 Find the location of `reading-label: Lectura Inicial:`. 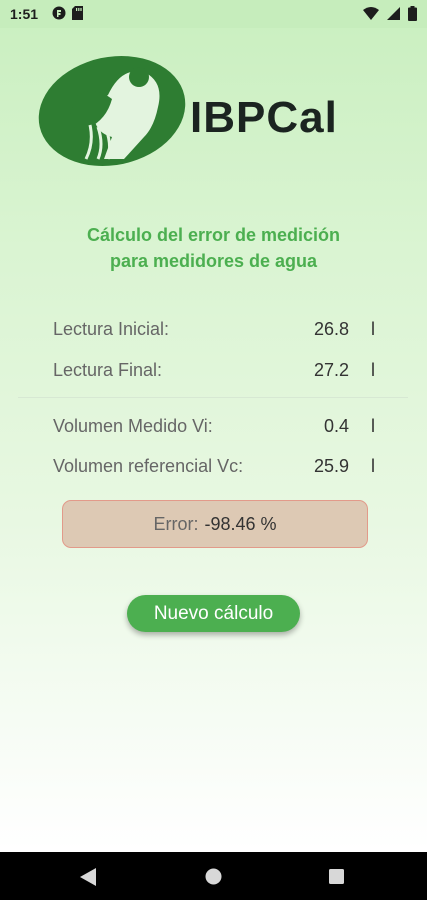

reading-label: Lectura Inicial: is located at coordinates (111, 329).